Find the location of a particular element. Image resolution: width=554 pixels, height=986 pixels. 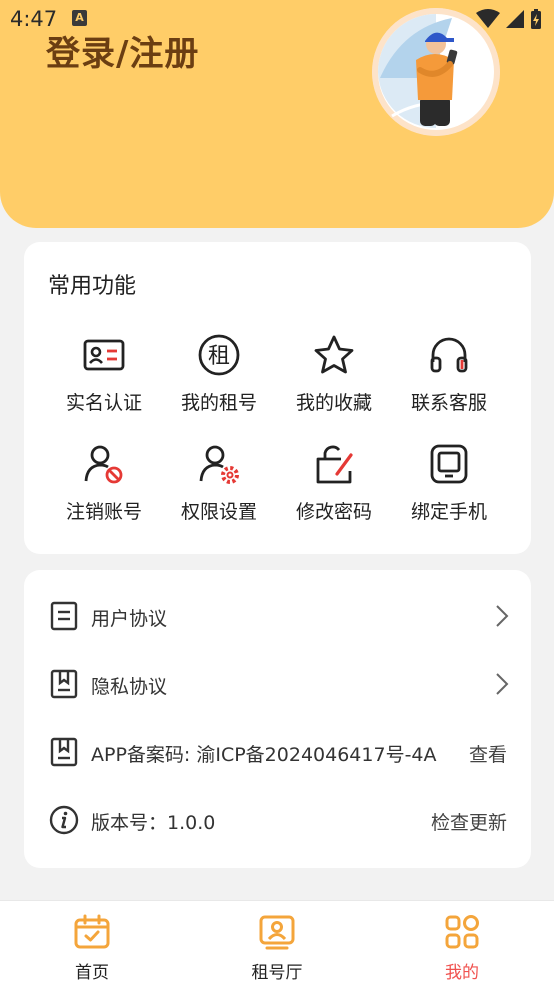

feature-my-favorites: 我的收藏 is located at coordinates (334, 382).